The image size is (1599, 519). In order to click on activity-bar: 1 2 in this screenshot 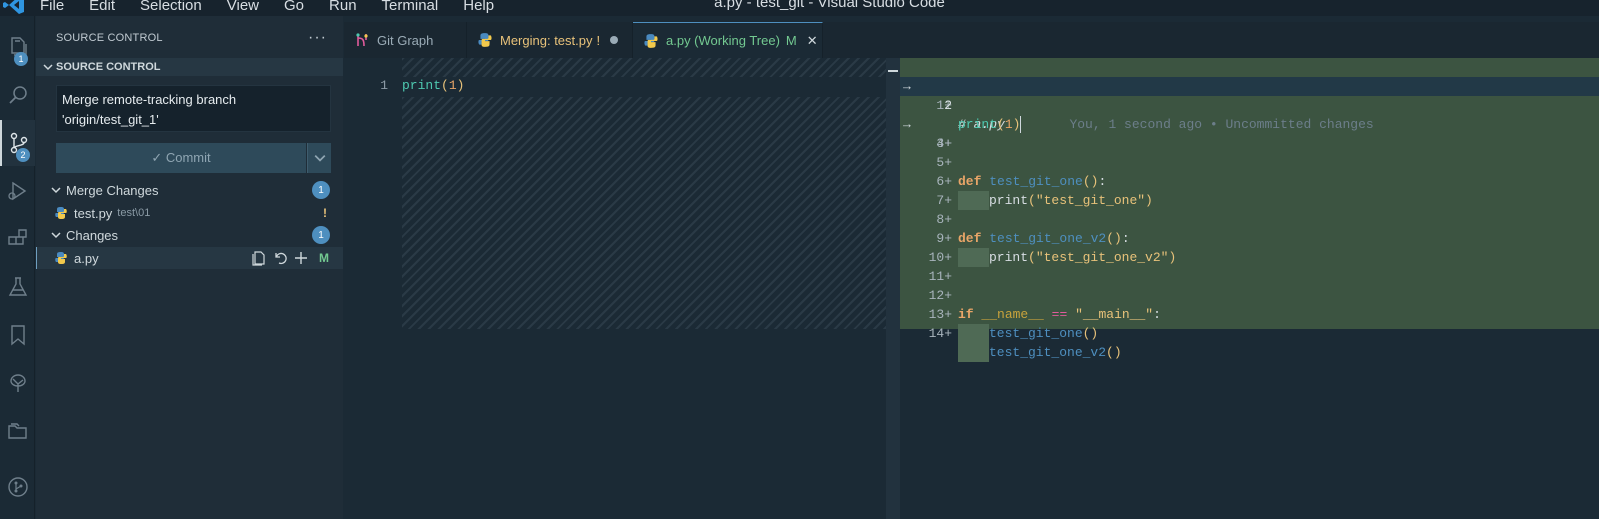, I will do `click(17, 267)`.